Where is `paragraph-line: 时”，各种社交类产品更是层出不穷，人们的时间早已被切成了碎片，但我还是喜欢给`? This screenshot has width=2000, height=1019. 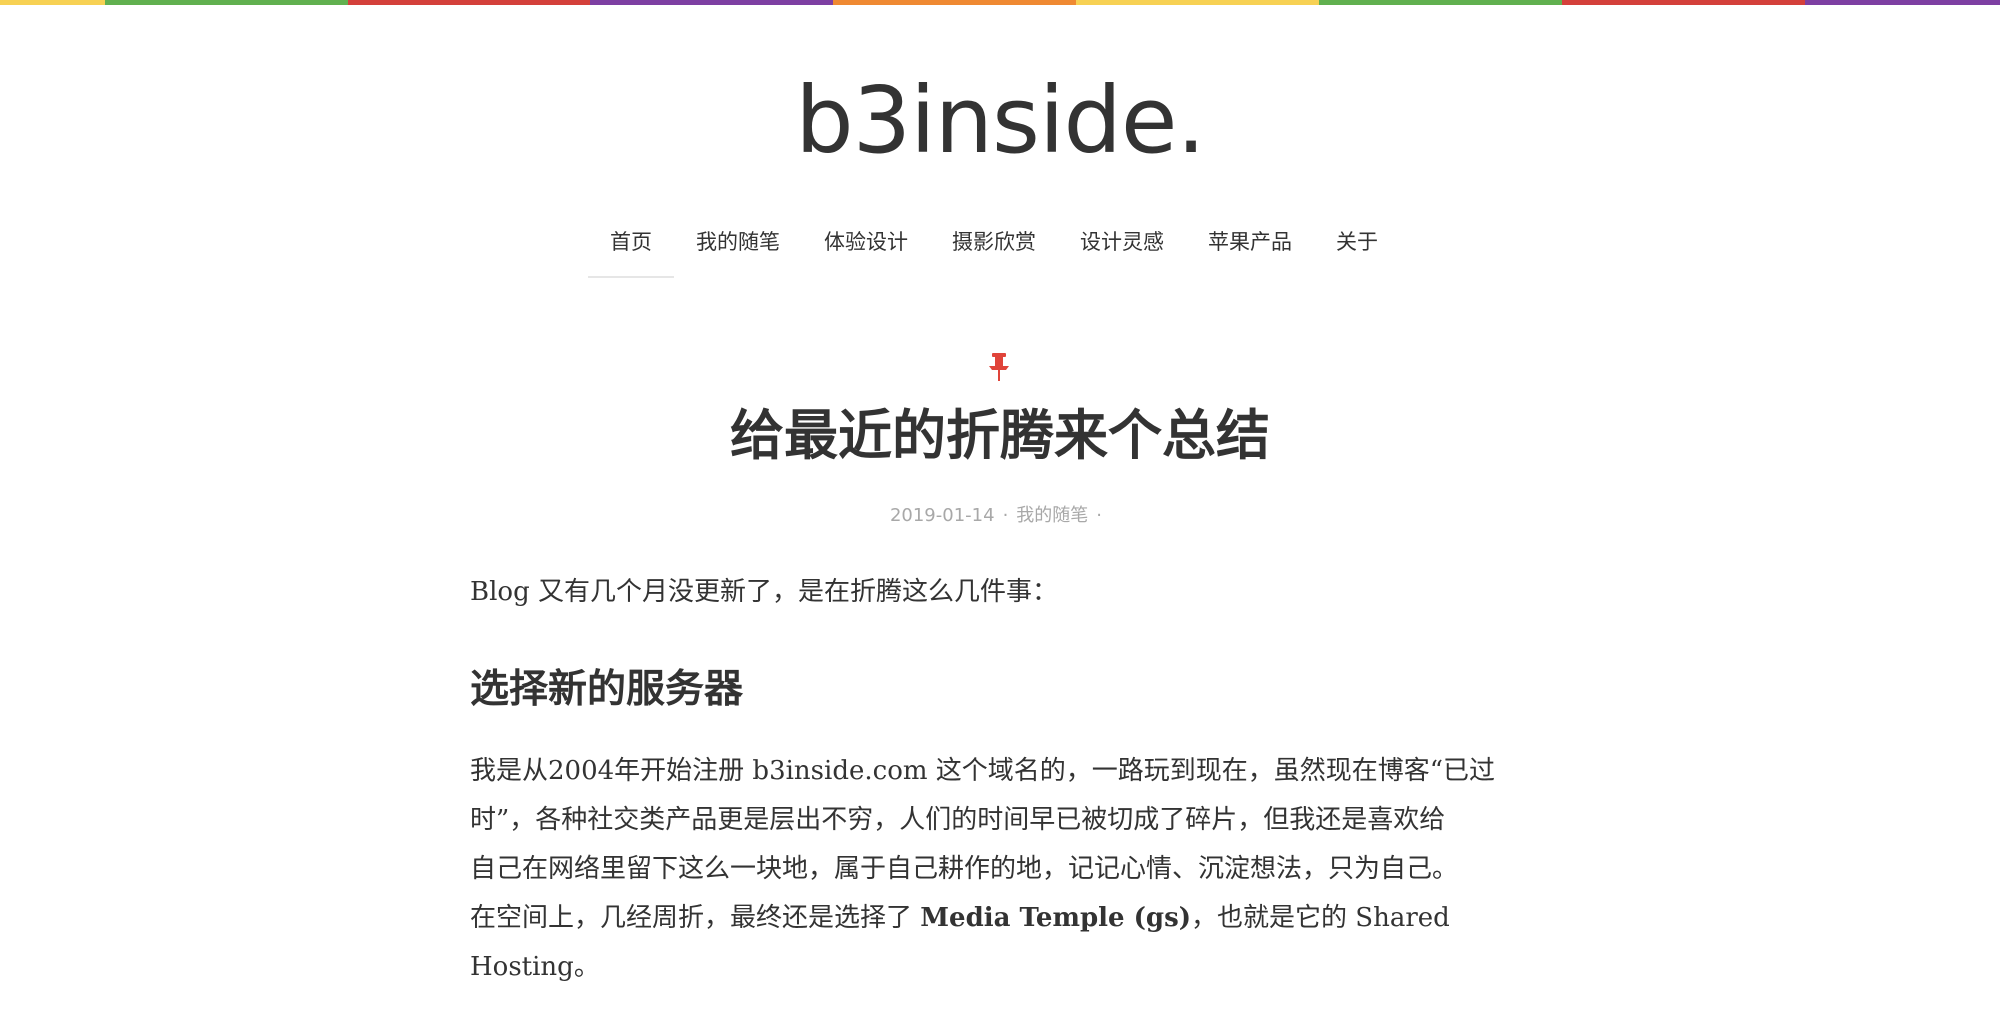
paragraph-line: 时”，各种社交类产品更是层出不穷，人们的时间早已被切成了碎片，但我还是喜欢给 is located at coordinates (958, 820).